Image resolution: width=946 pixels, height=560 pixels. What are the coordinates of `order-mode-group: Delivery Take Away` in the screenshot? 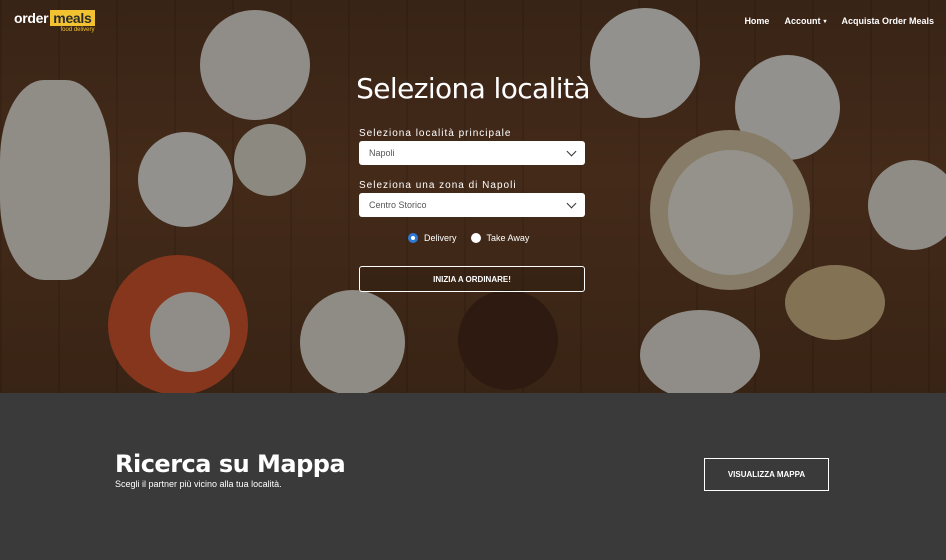 It's located at (468, 238).